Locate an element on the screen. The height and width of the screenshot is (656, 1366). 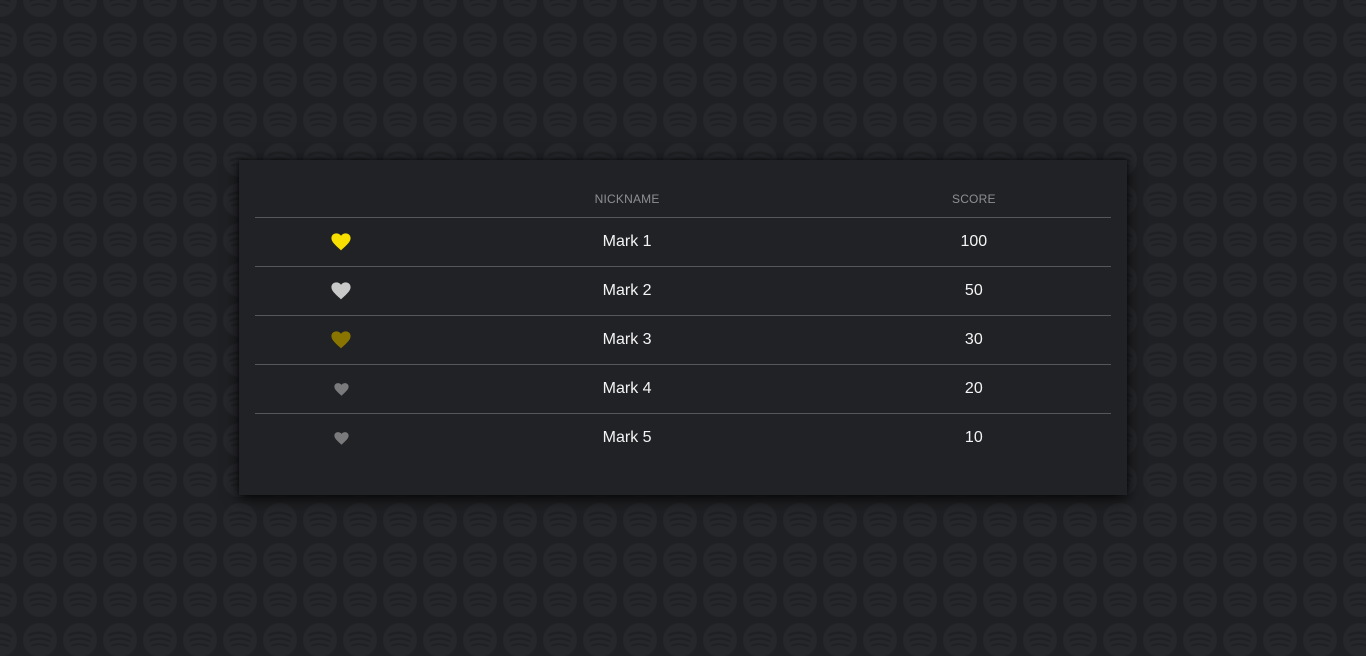
gold-heart-icon is located at coordinates (341, 242).